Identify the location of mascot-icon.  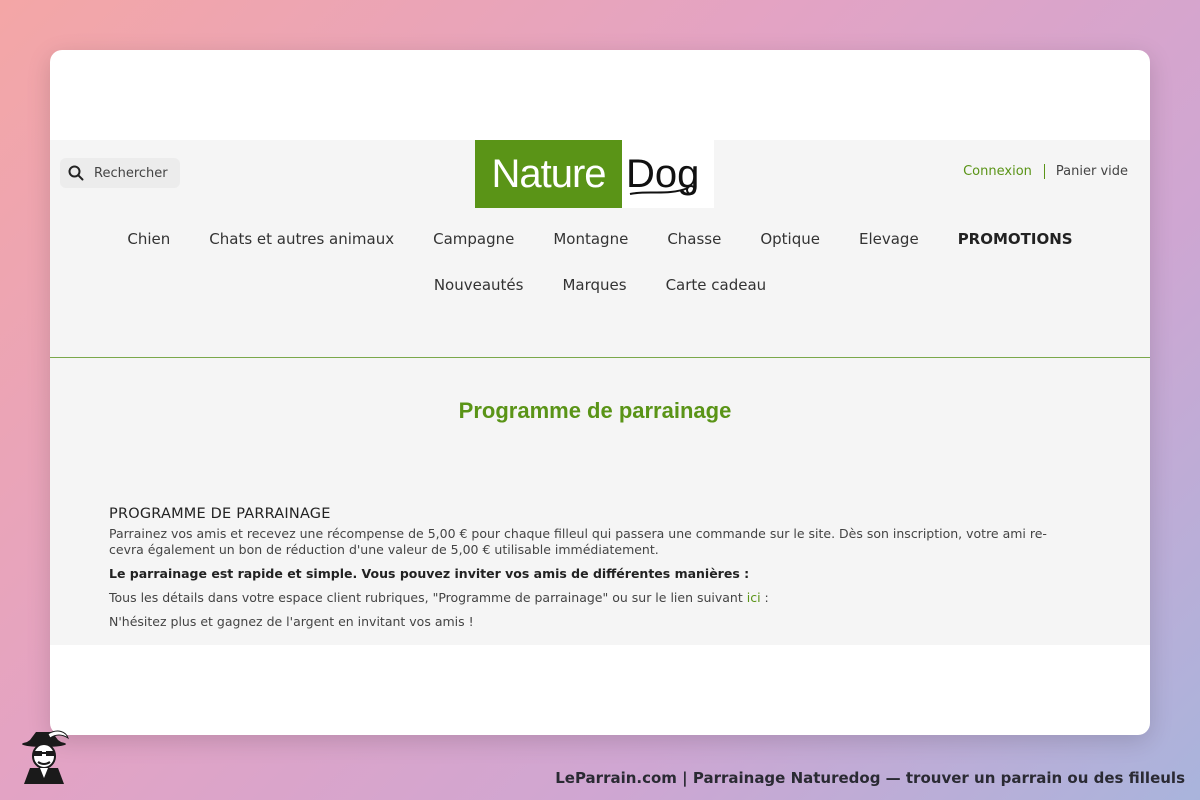
(45, 757).